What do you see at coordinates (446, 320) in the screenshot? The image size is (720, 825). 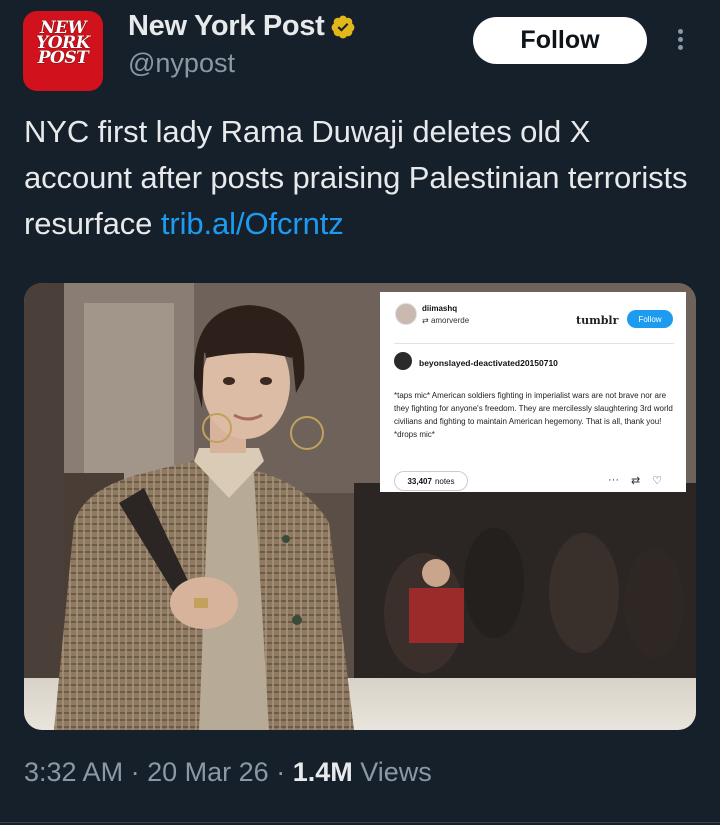 I see `tumblr-reblog-source: ⇄ amorverde` at bounding box center [446, 320].